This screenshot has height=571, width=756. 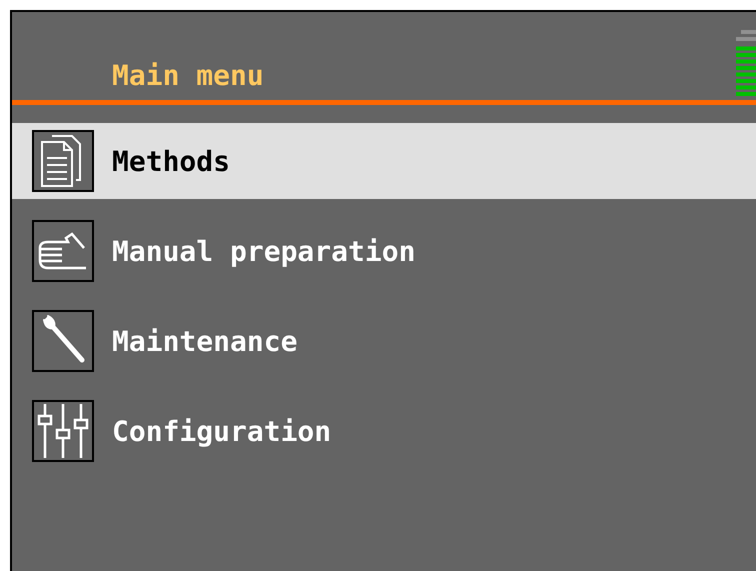 What do you see at coordinates (384, 431) in the screenshot?
I see `menu-item: Configuration` at bounding box center [384, 431].